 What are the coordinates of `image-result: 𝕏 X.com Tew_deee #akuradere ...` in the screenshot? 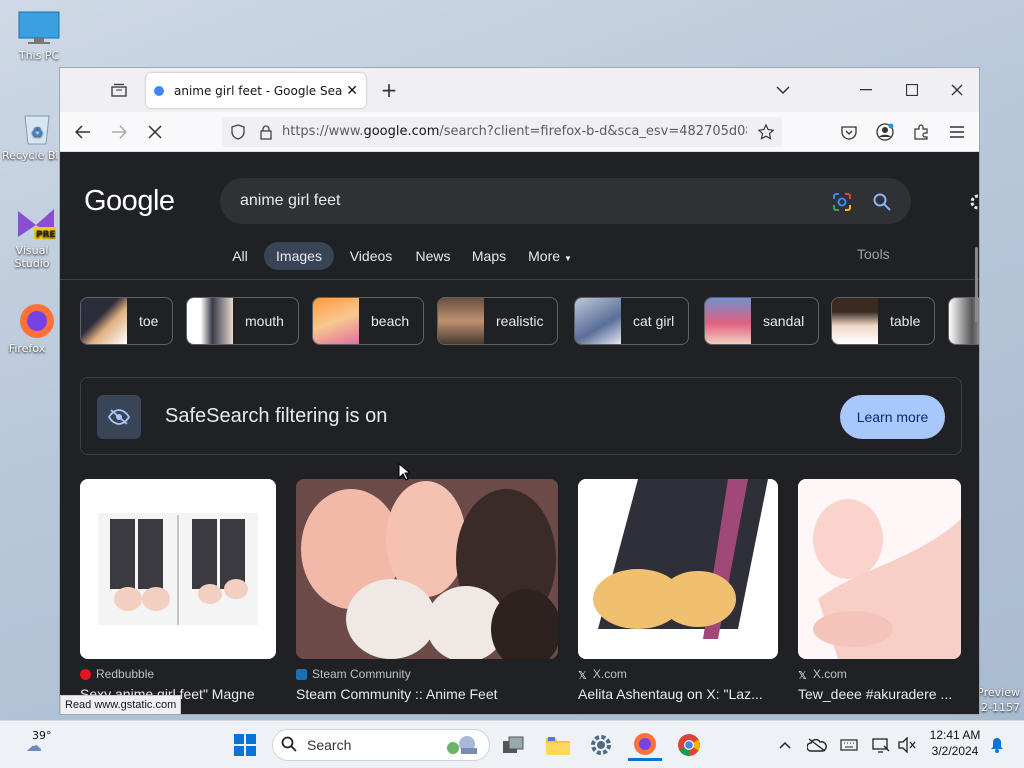 It's located at (879, 590).